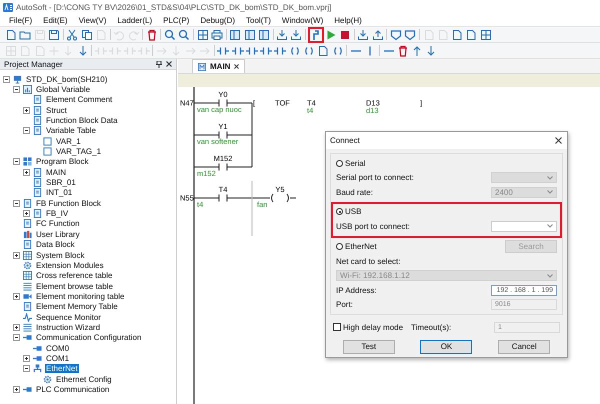 This screenshot has height=404, width=600. I want to click on tree-item: STD_DK_bom(SH210), so click(66, 79).